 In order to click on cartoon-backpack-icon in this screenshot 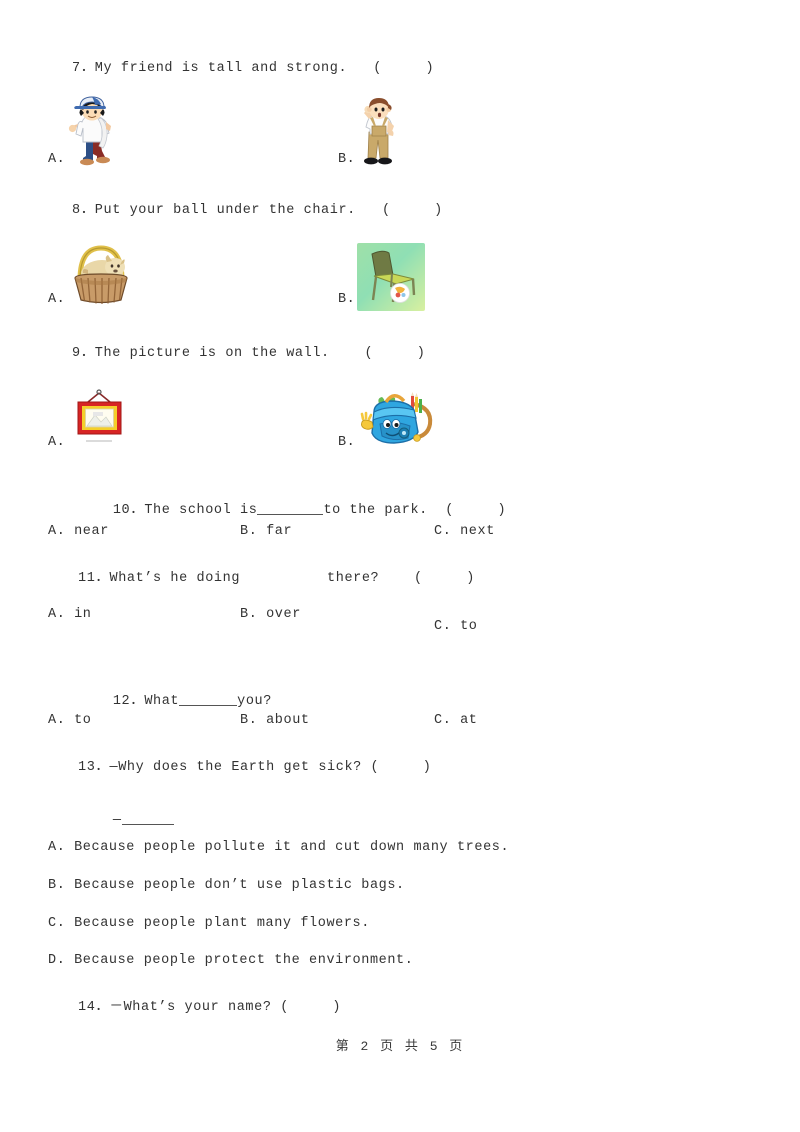, I will do `click(398, 419)`.